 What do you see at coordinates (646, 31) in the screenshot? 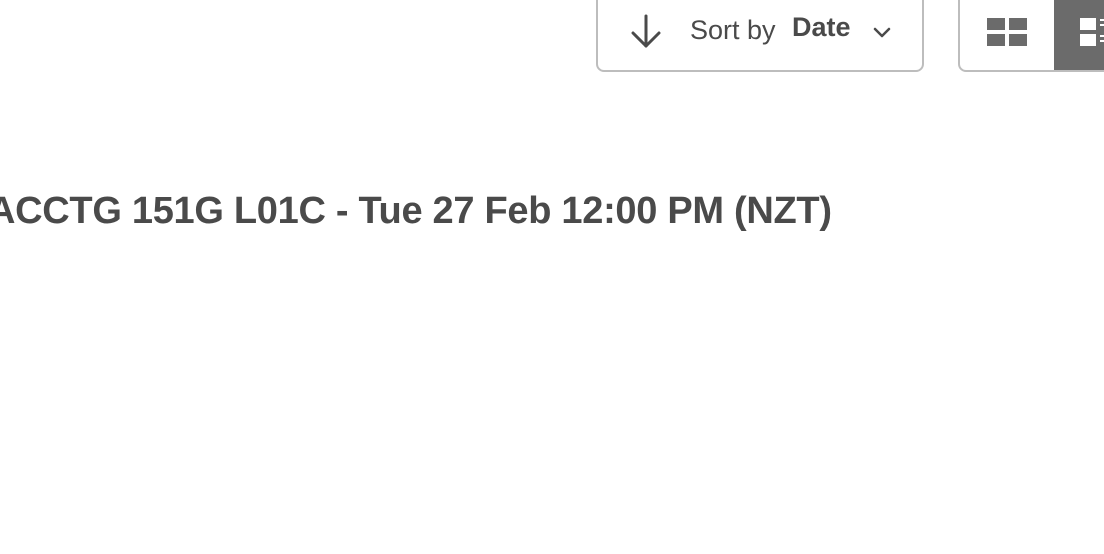
I see `arrow-down-icon` at bounding box center [646, 31].